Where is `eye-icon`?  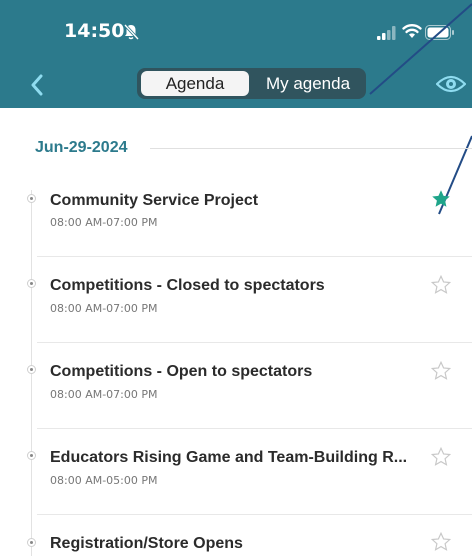 eye-icon is located at coordinates (451, 86).